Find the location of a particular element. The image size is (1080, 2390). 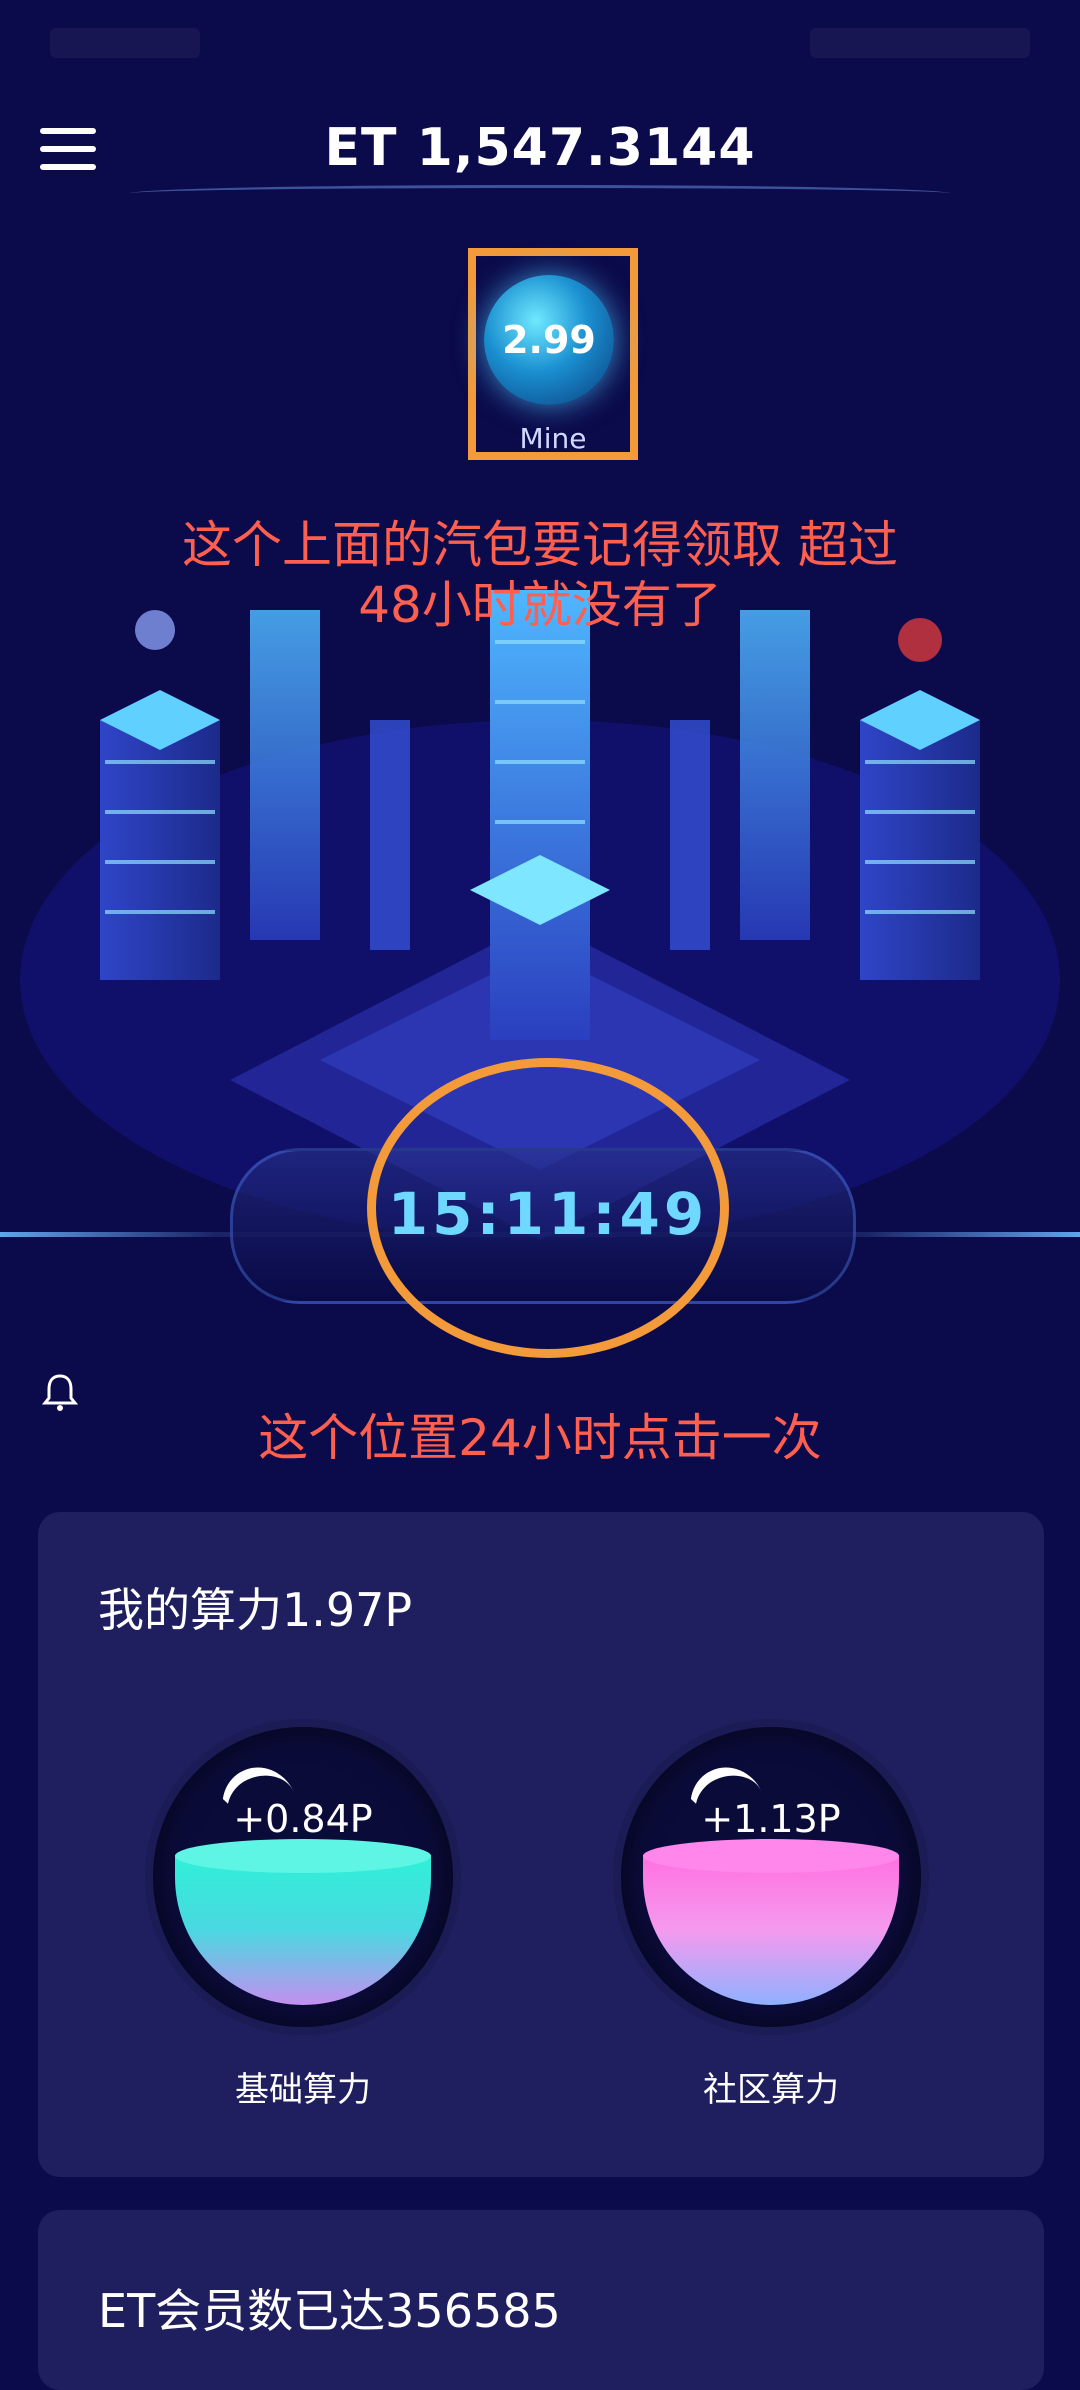

base-hashpower-label: 基础算力 is located at coordinates (303, 2090).